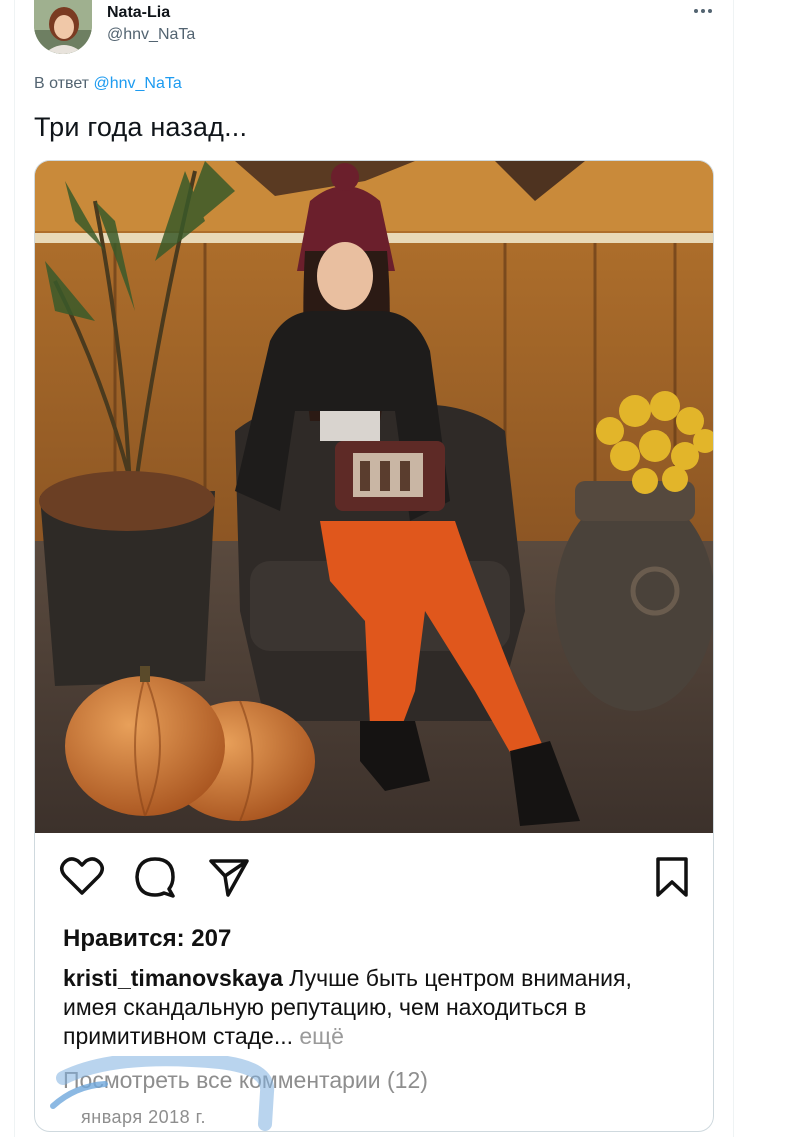 This screenshot has width=800, height=1137. I want to click on post-username: kristi_timanovskaya, so click(173, 978).